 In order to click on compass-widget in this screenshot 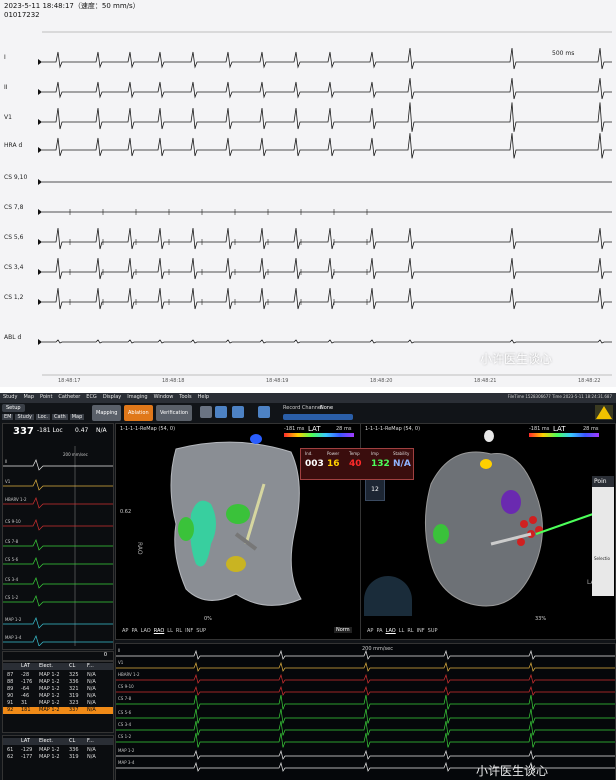, I will do `click(388, 596)`.